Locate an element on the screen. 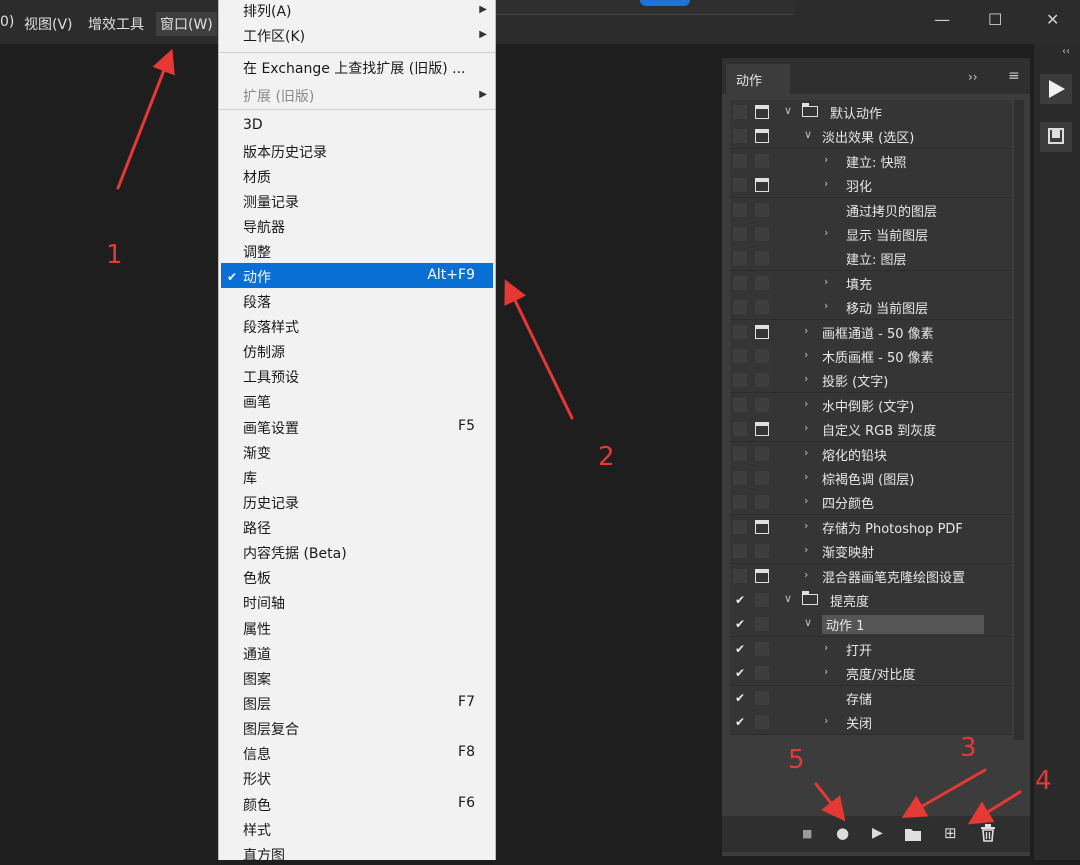 This screenshot has width=1080, height=865. annotation-4: 4 is located at coordinates (1043, 781).